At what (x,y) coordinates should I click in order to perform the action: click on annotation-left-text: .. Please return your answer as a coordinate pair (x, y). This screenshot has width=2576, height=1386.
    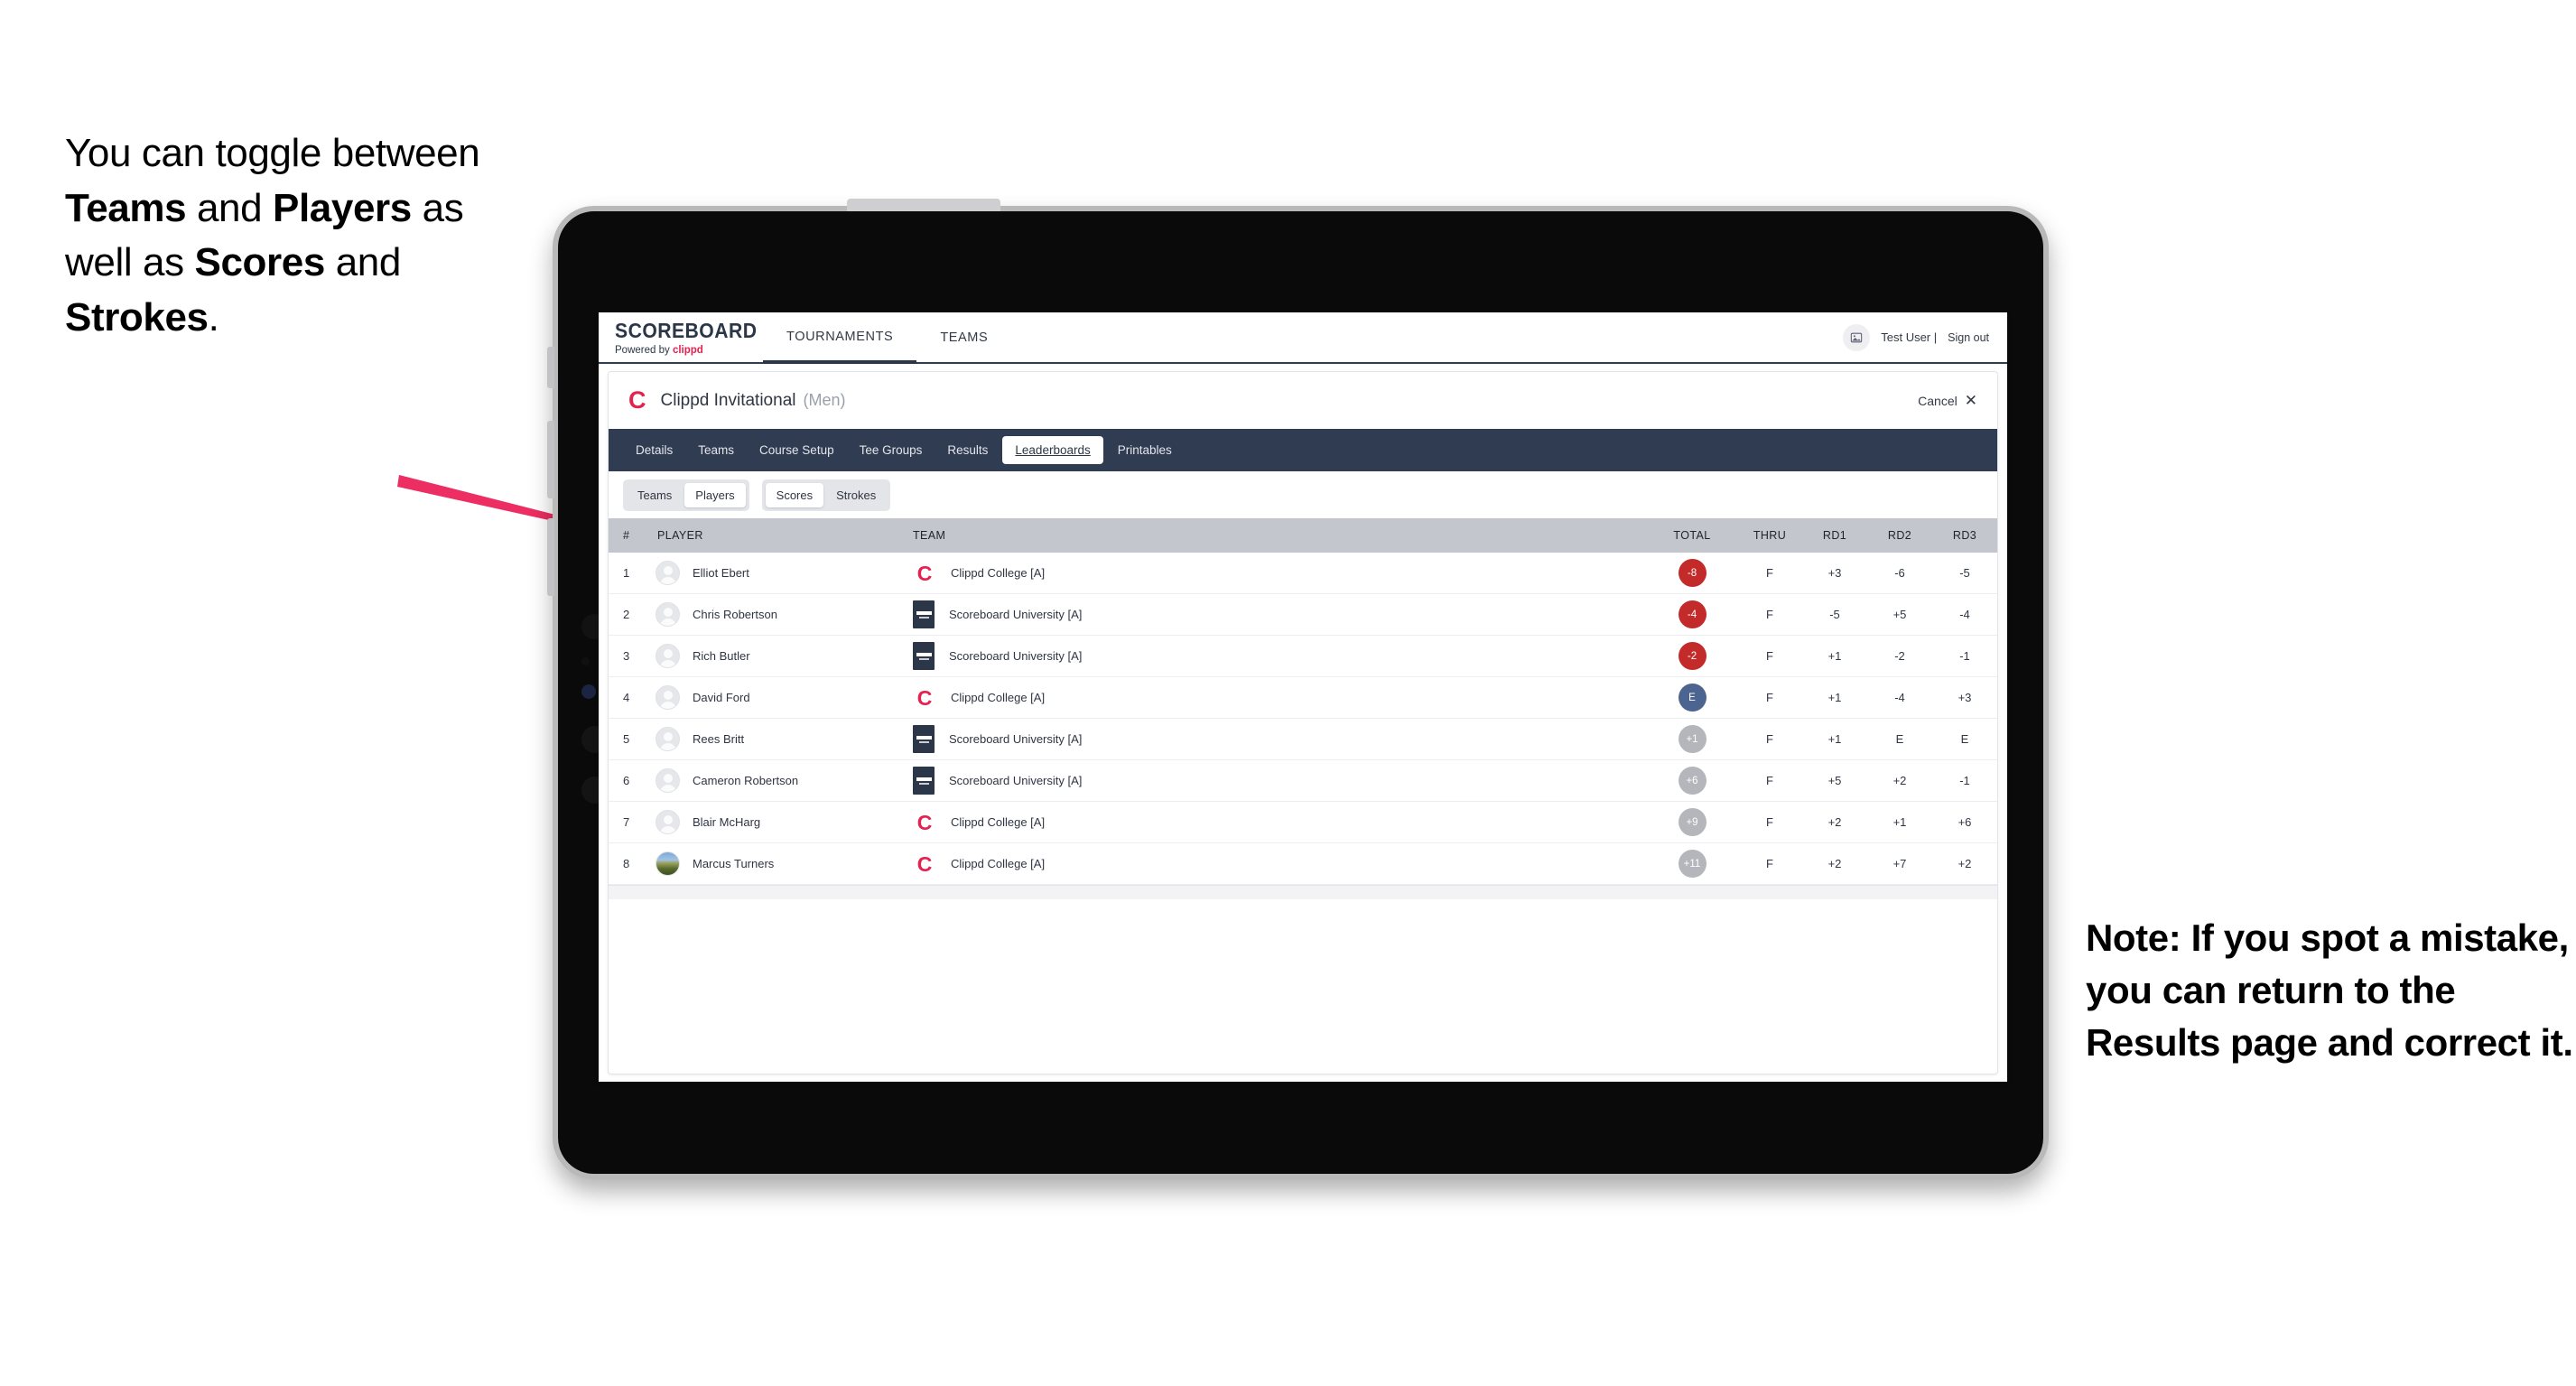
    Looking at the image, I should click on (213, 317).